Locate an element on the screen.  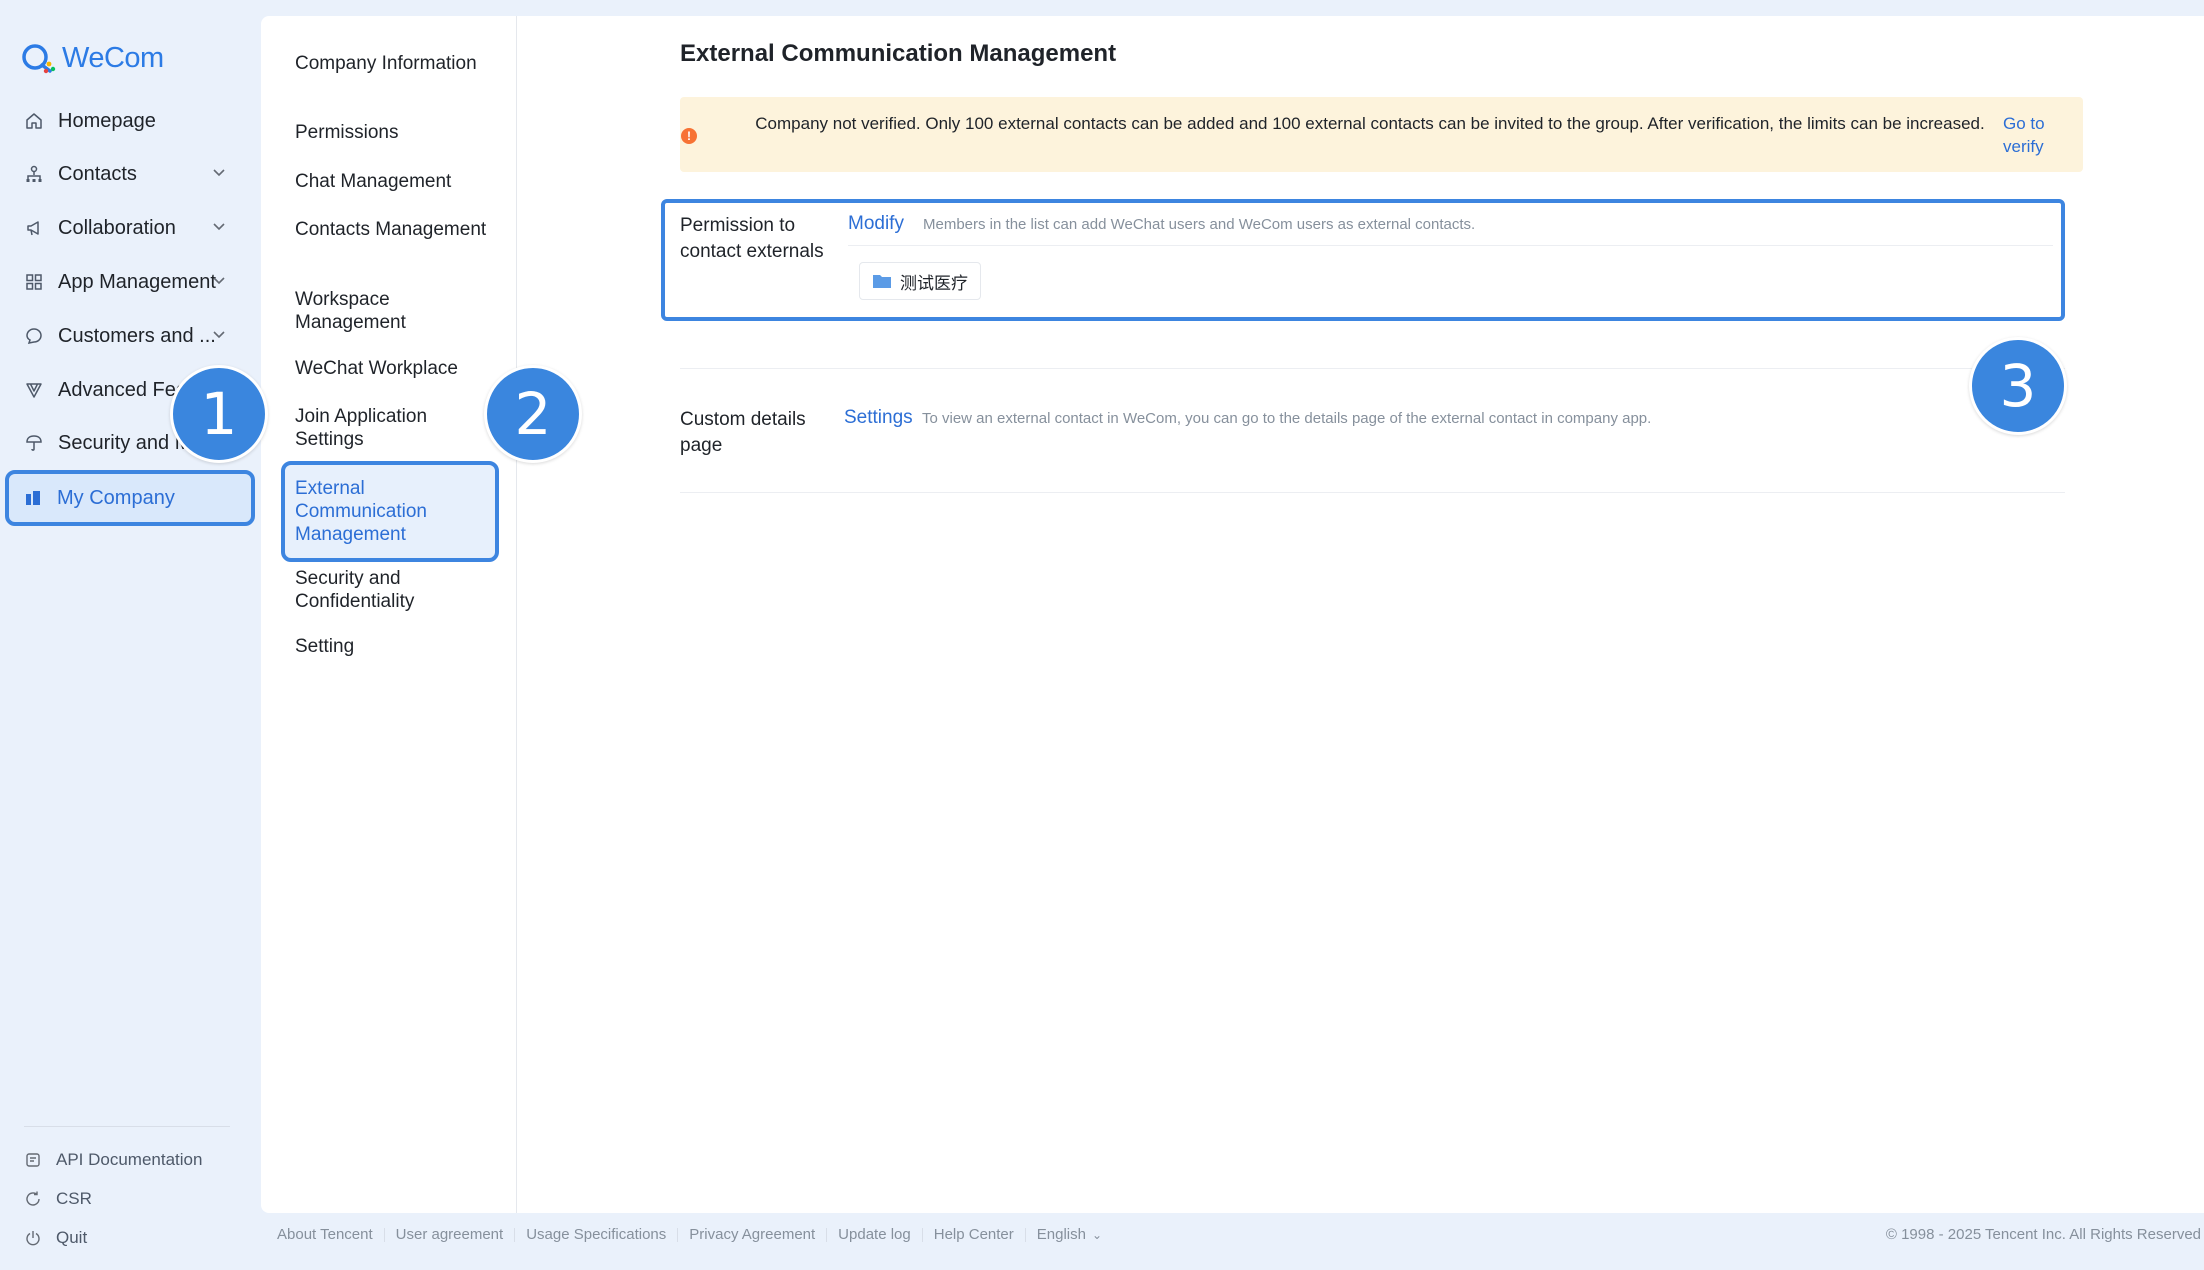
wecom-logo: WeCom is located at coordinates (92, 58).